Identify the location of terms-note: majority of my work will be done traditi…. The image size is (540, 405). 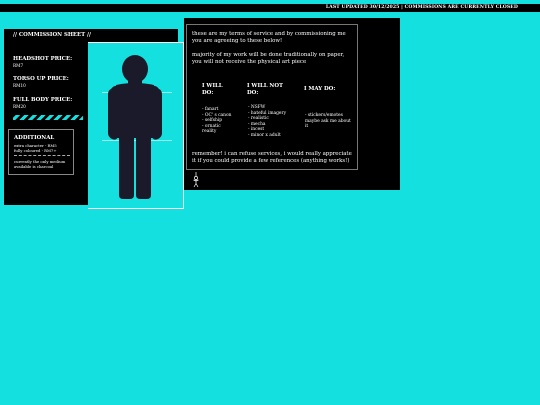
(268, 58).